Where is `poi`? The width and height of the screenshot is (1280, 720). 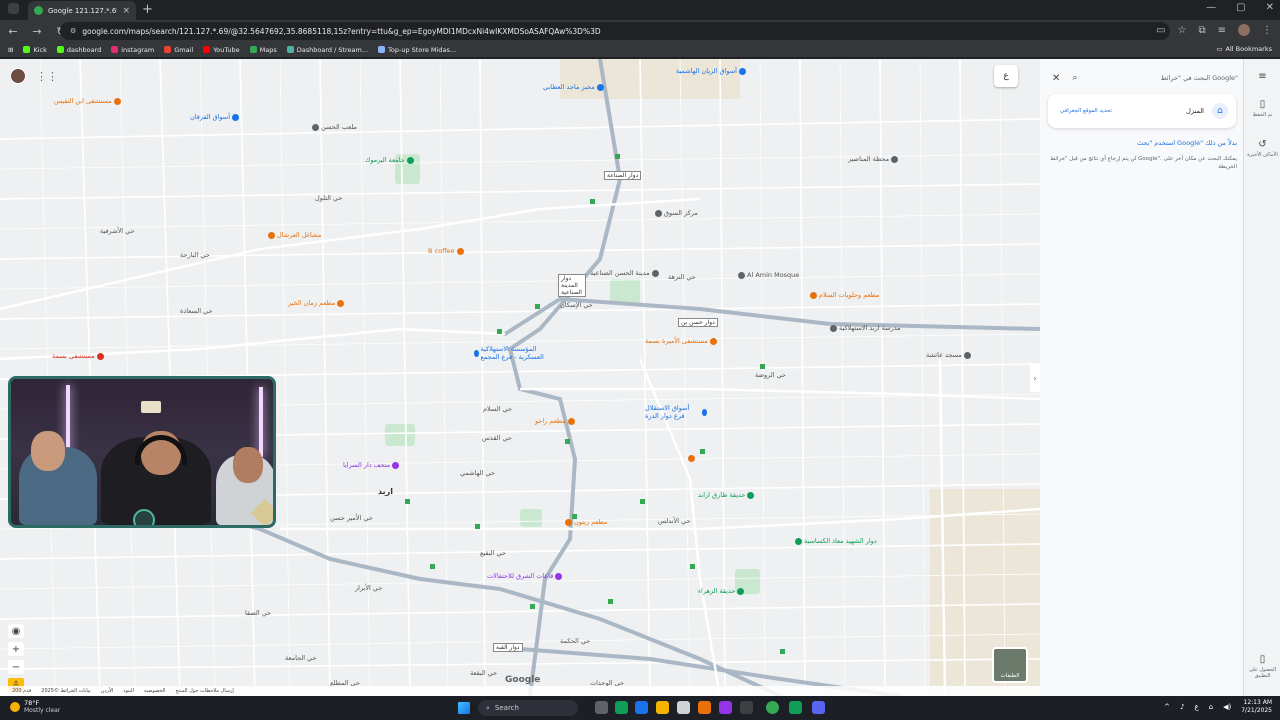 poi is located at coordinates (691, 458).